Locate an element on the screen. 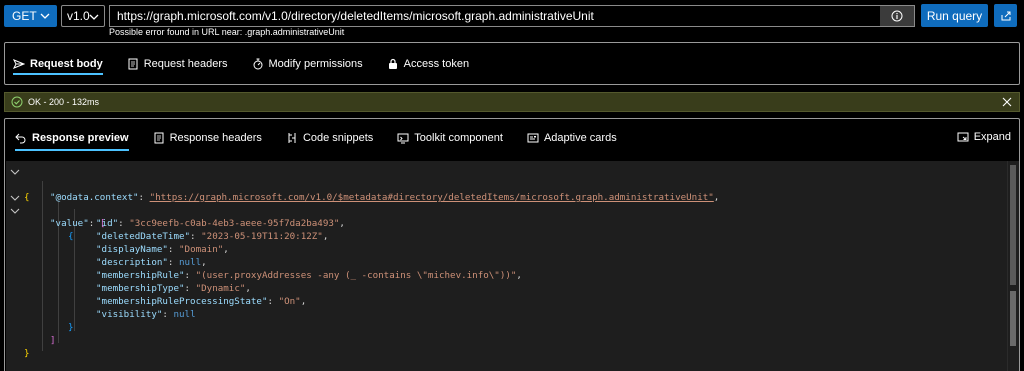 This screenshot has height=371, width=1024. tab-label: Code snippets is located at coordinates (338, 138).